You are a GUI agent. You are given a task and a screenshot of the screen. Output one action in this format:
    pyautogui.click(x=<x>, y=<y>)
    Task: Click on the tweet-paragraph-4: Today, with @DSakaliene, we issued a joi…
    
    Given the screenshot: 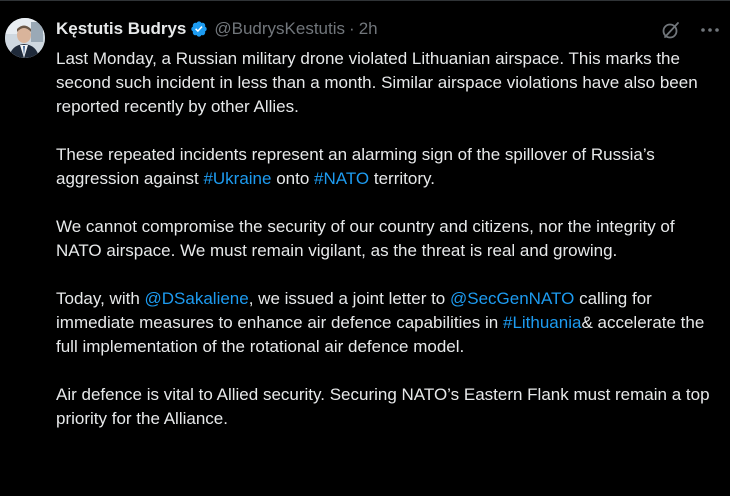 What is the action you would take?
    pyautogui.click(x=388, y=323)
    